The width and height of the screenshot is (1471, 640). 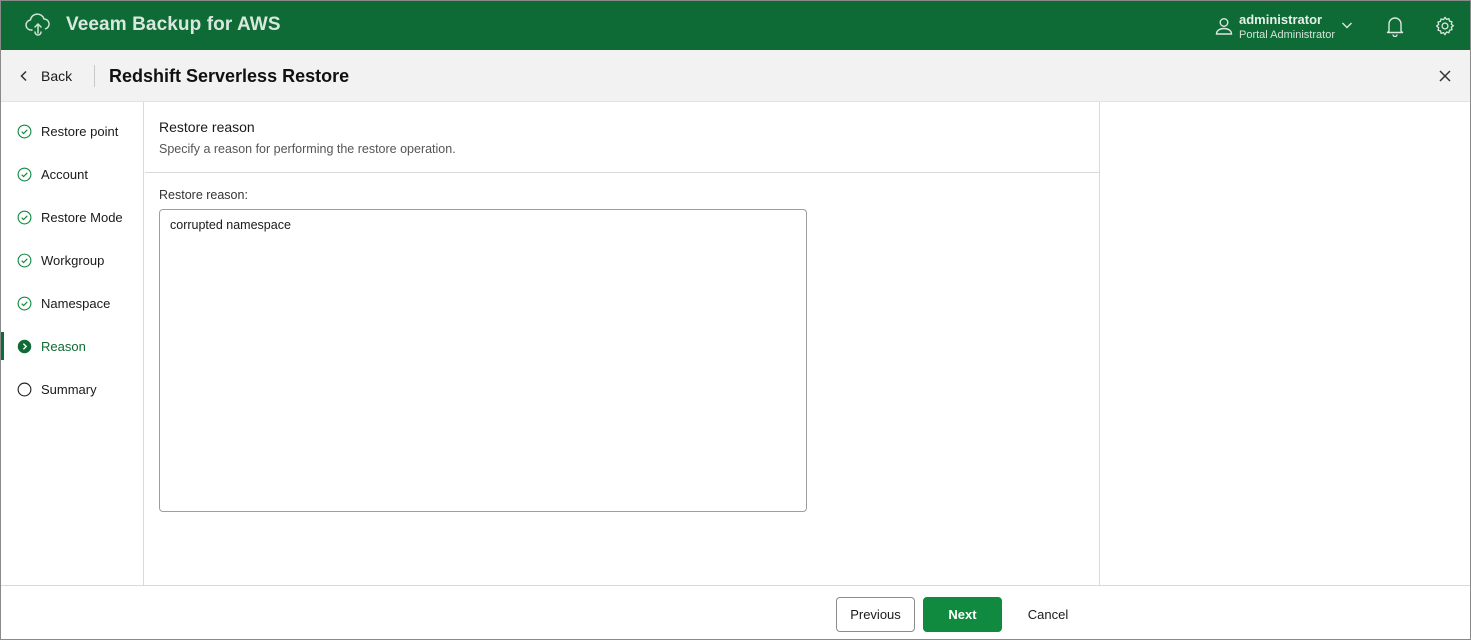 I want to click on section-divider, so click(x=622, y=172).